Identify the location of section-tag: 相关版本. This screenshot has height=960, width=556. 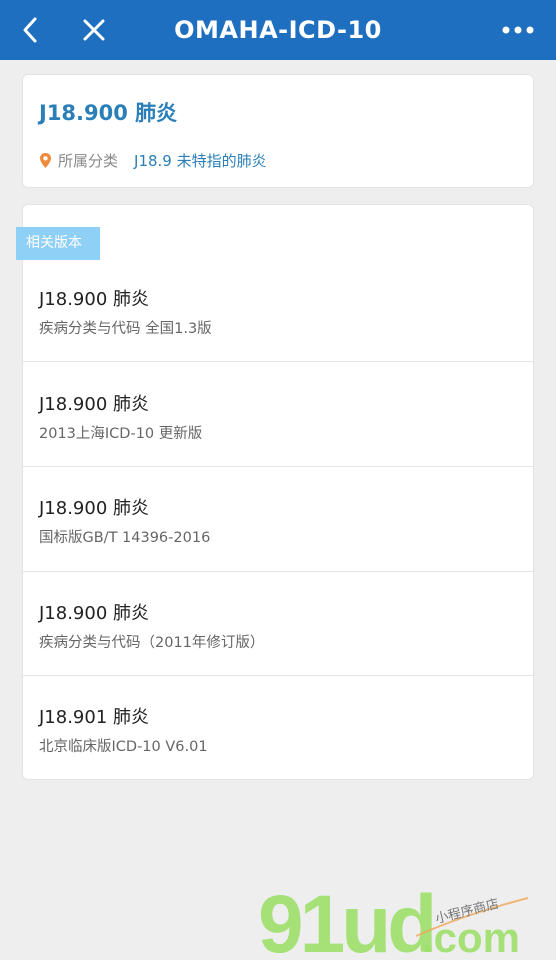
(58, 243).